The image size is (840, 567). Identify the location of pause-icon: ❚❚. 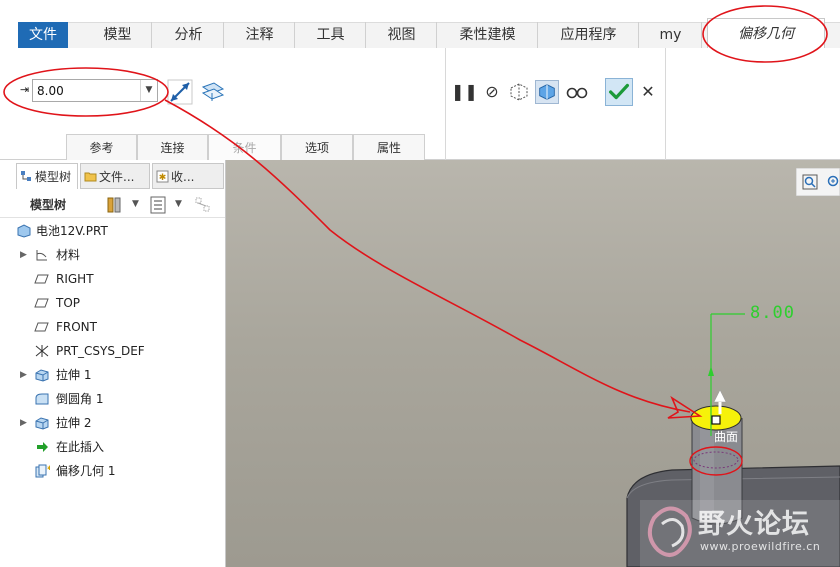
(464, 92).